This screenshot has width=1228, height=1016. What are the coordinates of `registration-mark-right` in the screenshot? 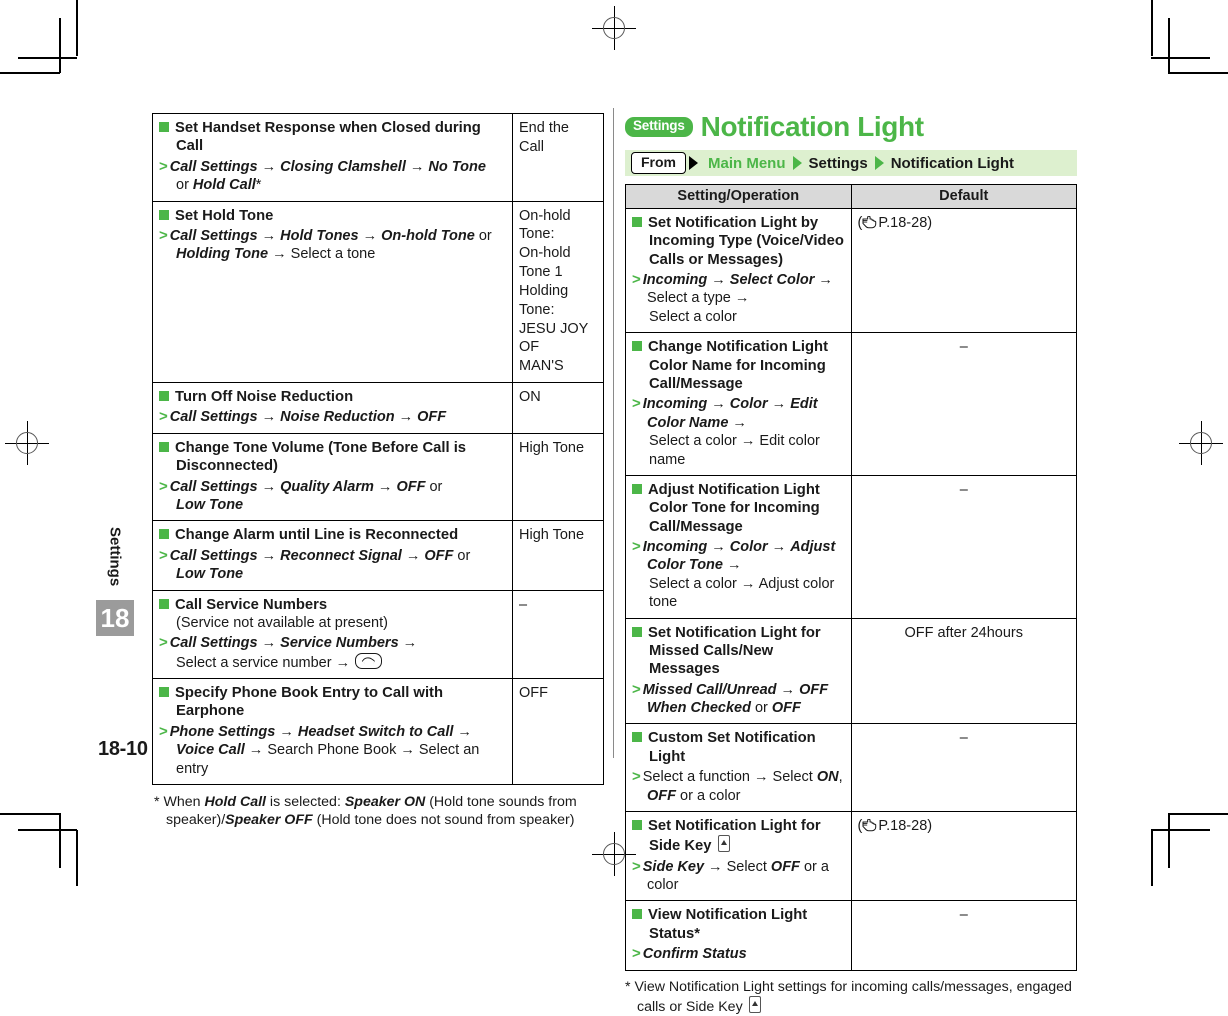 It's located at (1201, 443).